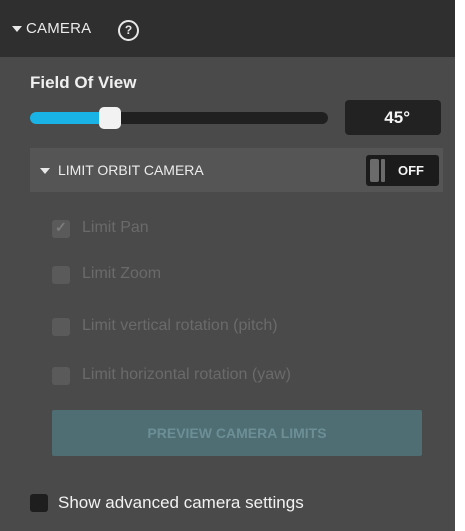 This screenshot has width=465, height=531. I want to click on option-label: Limit Zoom, so click(122, 273).